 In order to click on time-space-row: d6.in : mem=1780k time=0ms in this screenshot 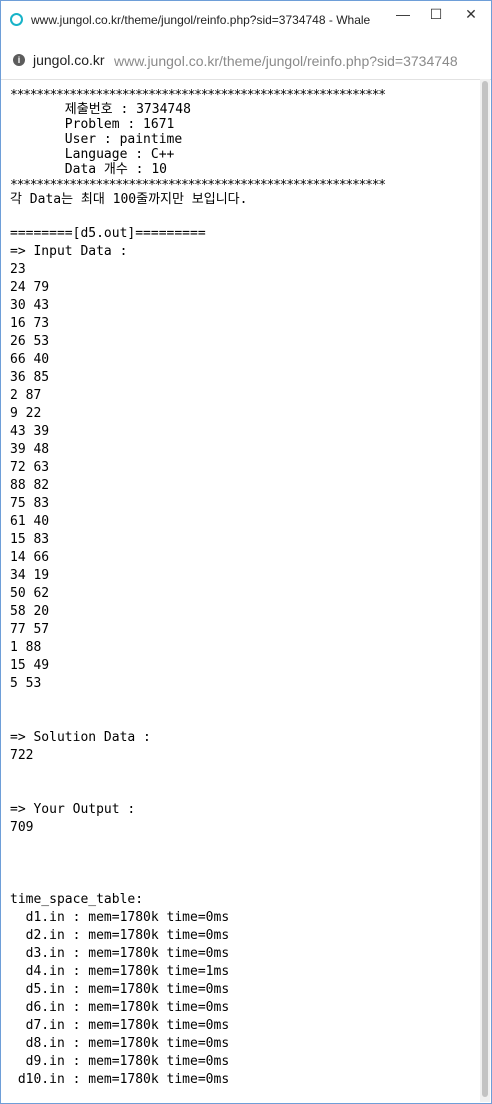, I will do `click(120, 1007)`.